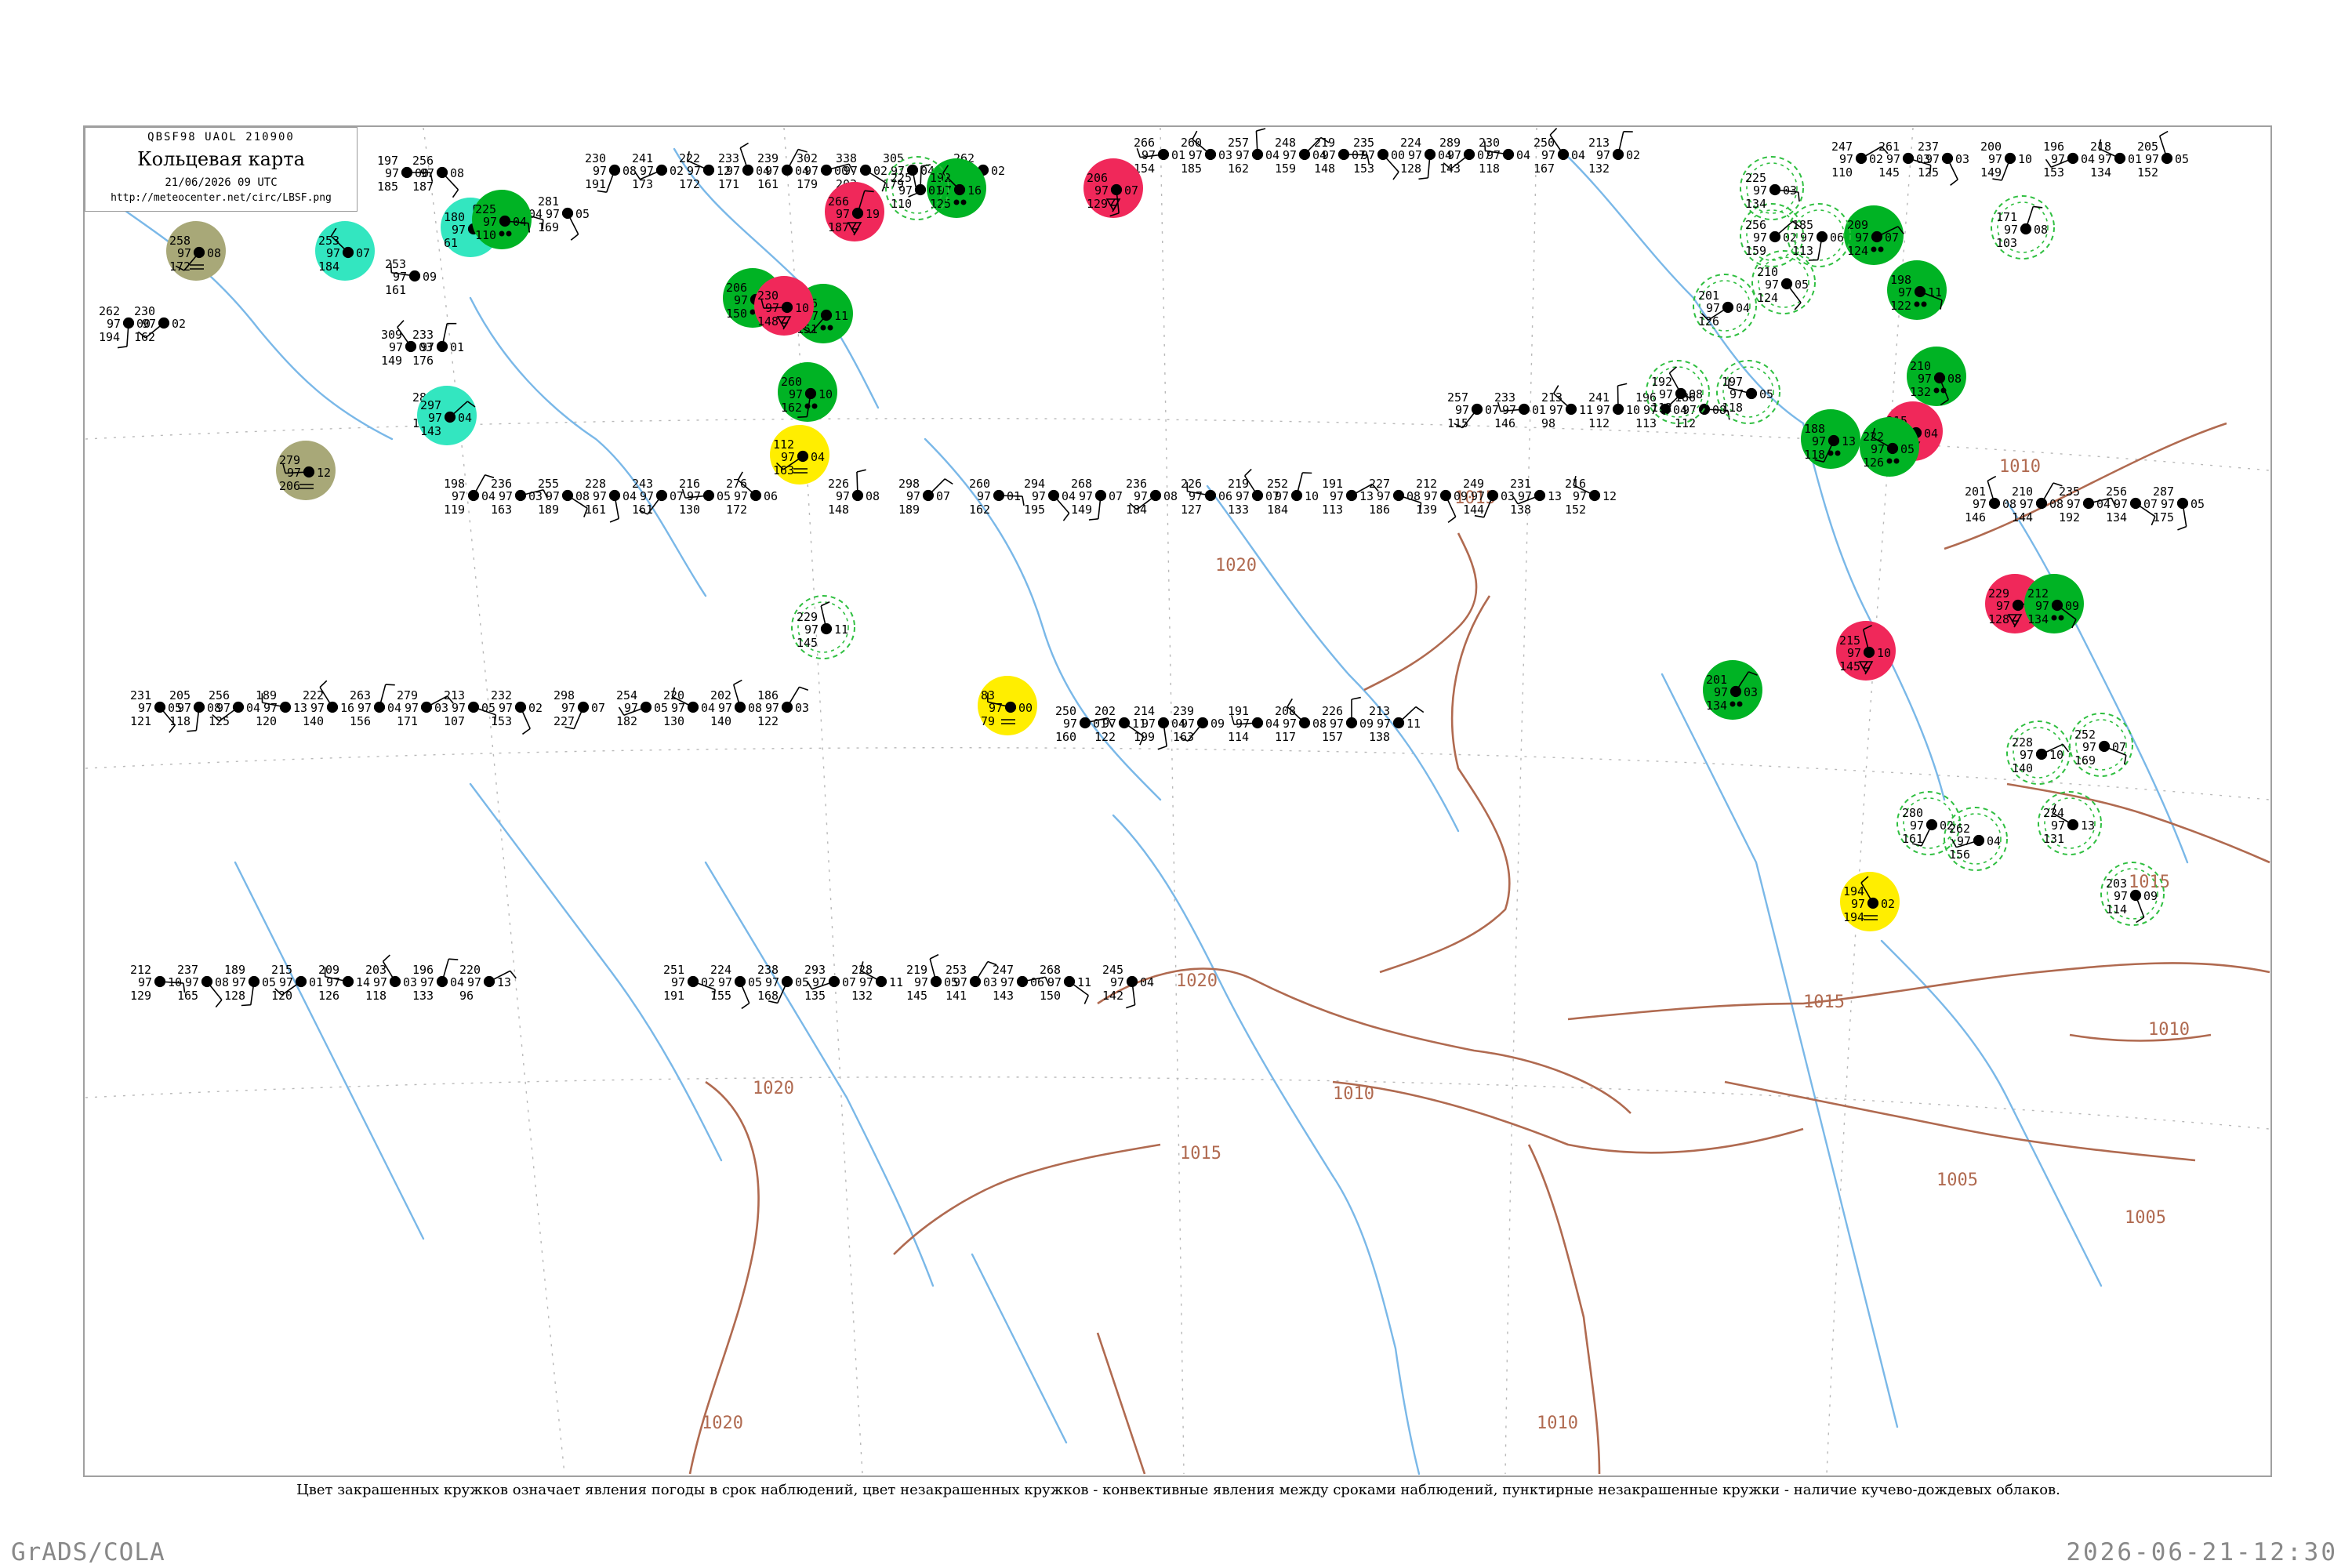 Image resolution: width=2352 pixels, height=1568 pixels. What do you see at coordinates (1870, 901) in the screenshot?
I see `station-model: 1949719402` at bounding box center [1870, 901].